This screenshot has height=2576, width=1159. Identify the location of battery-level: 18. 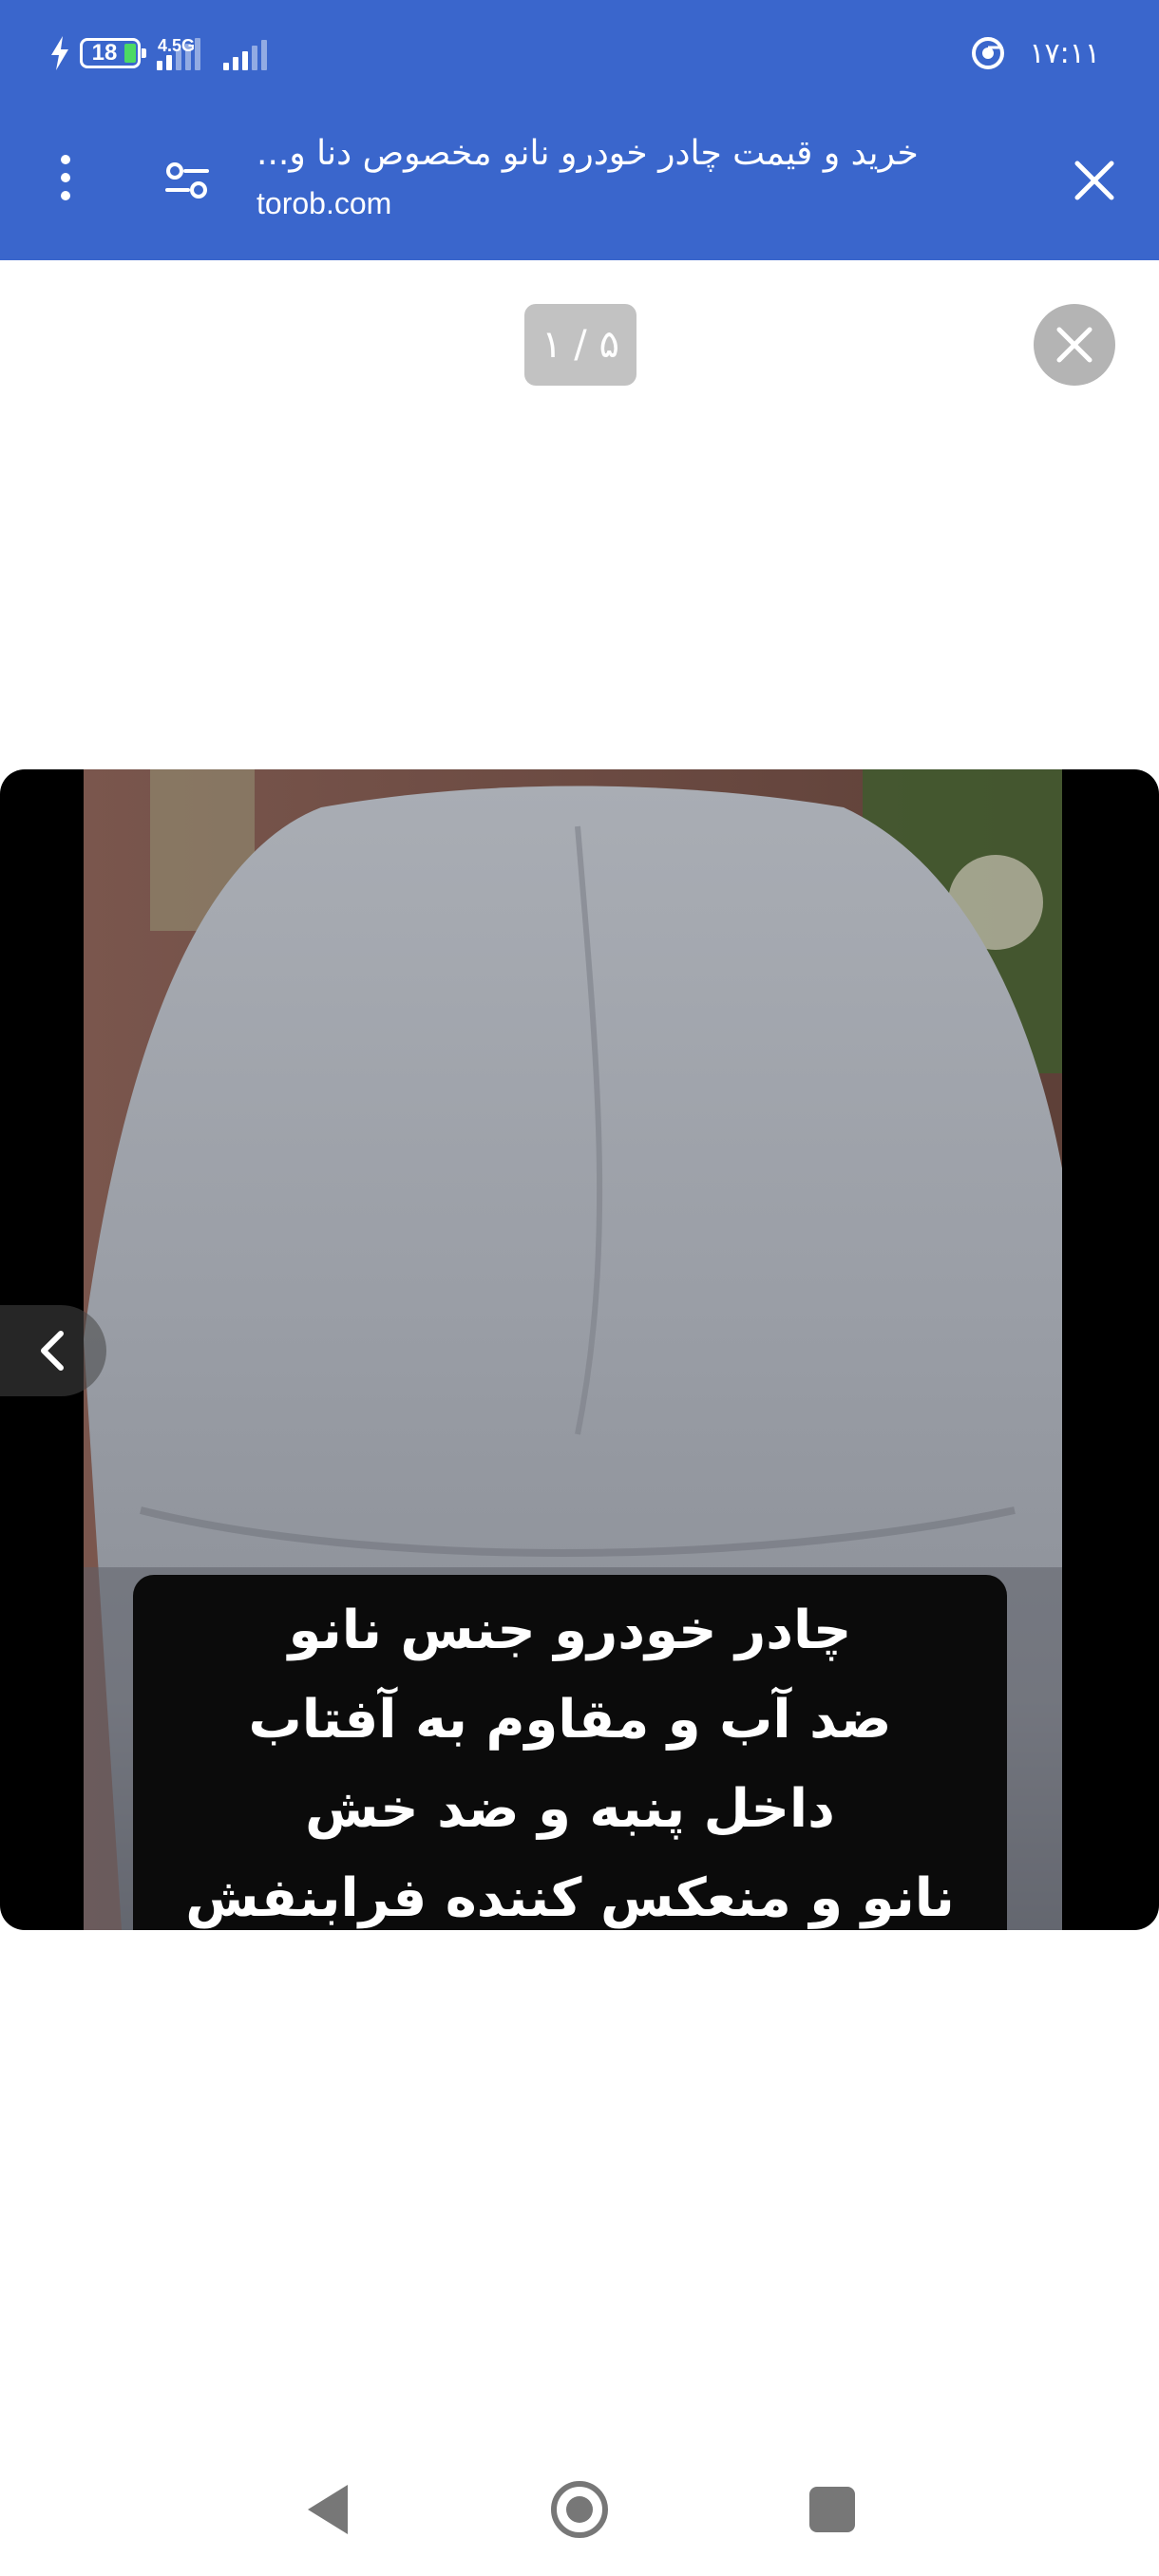
(104, 53).